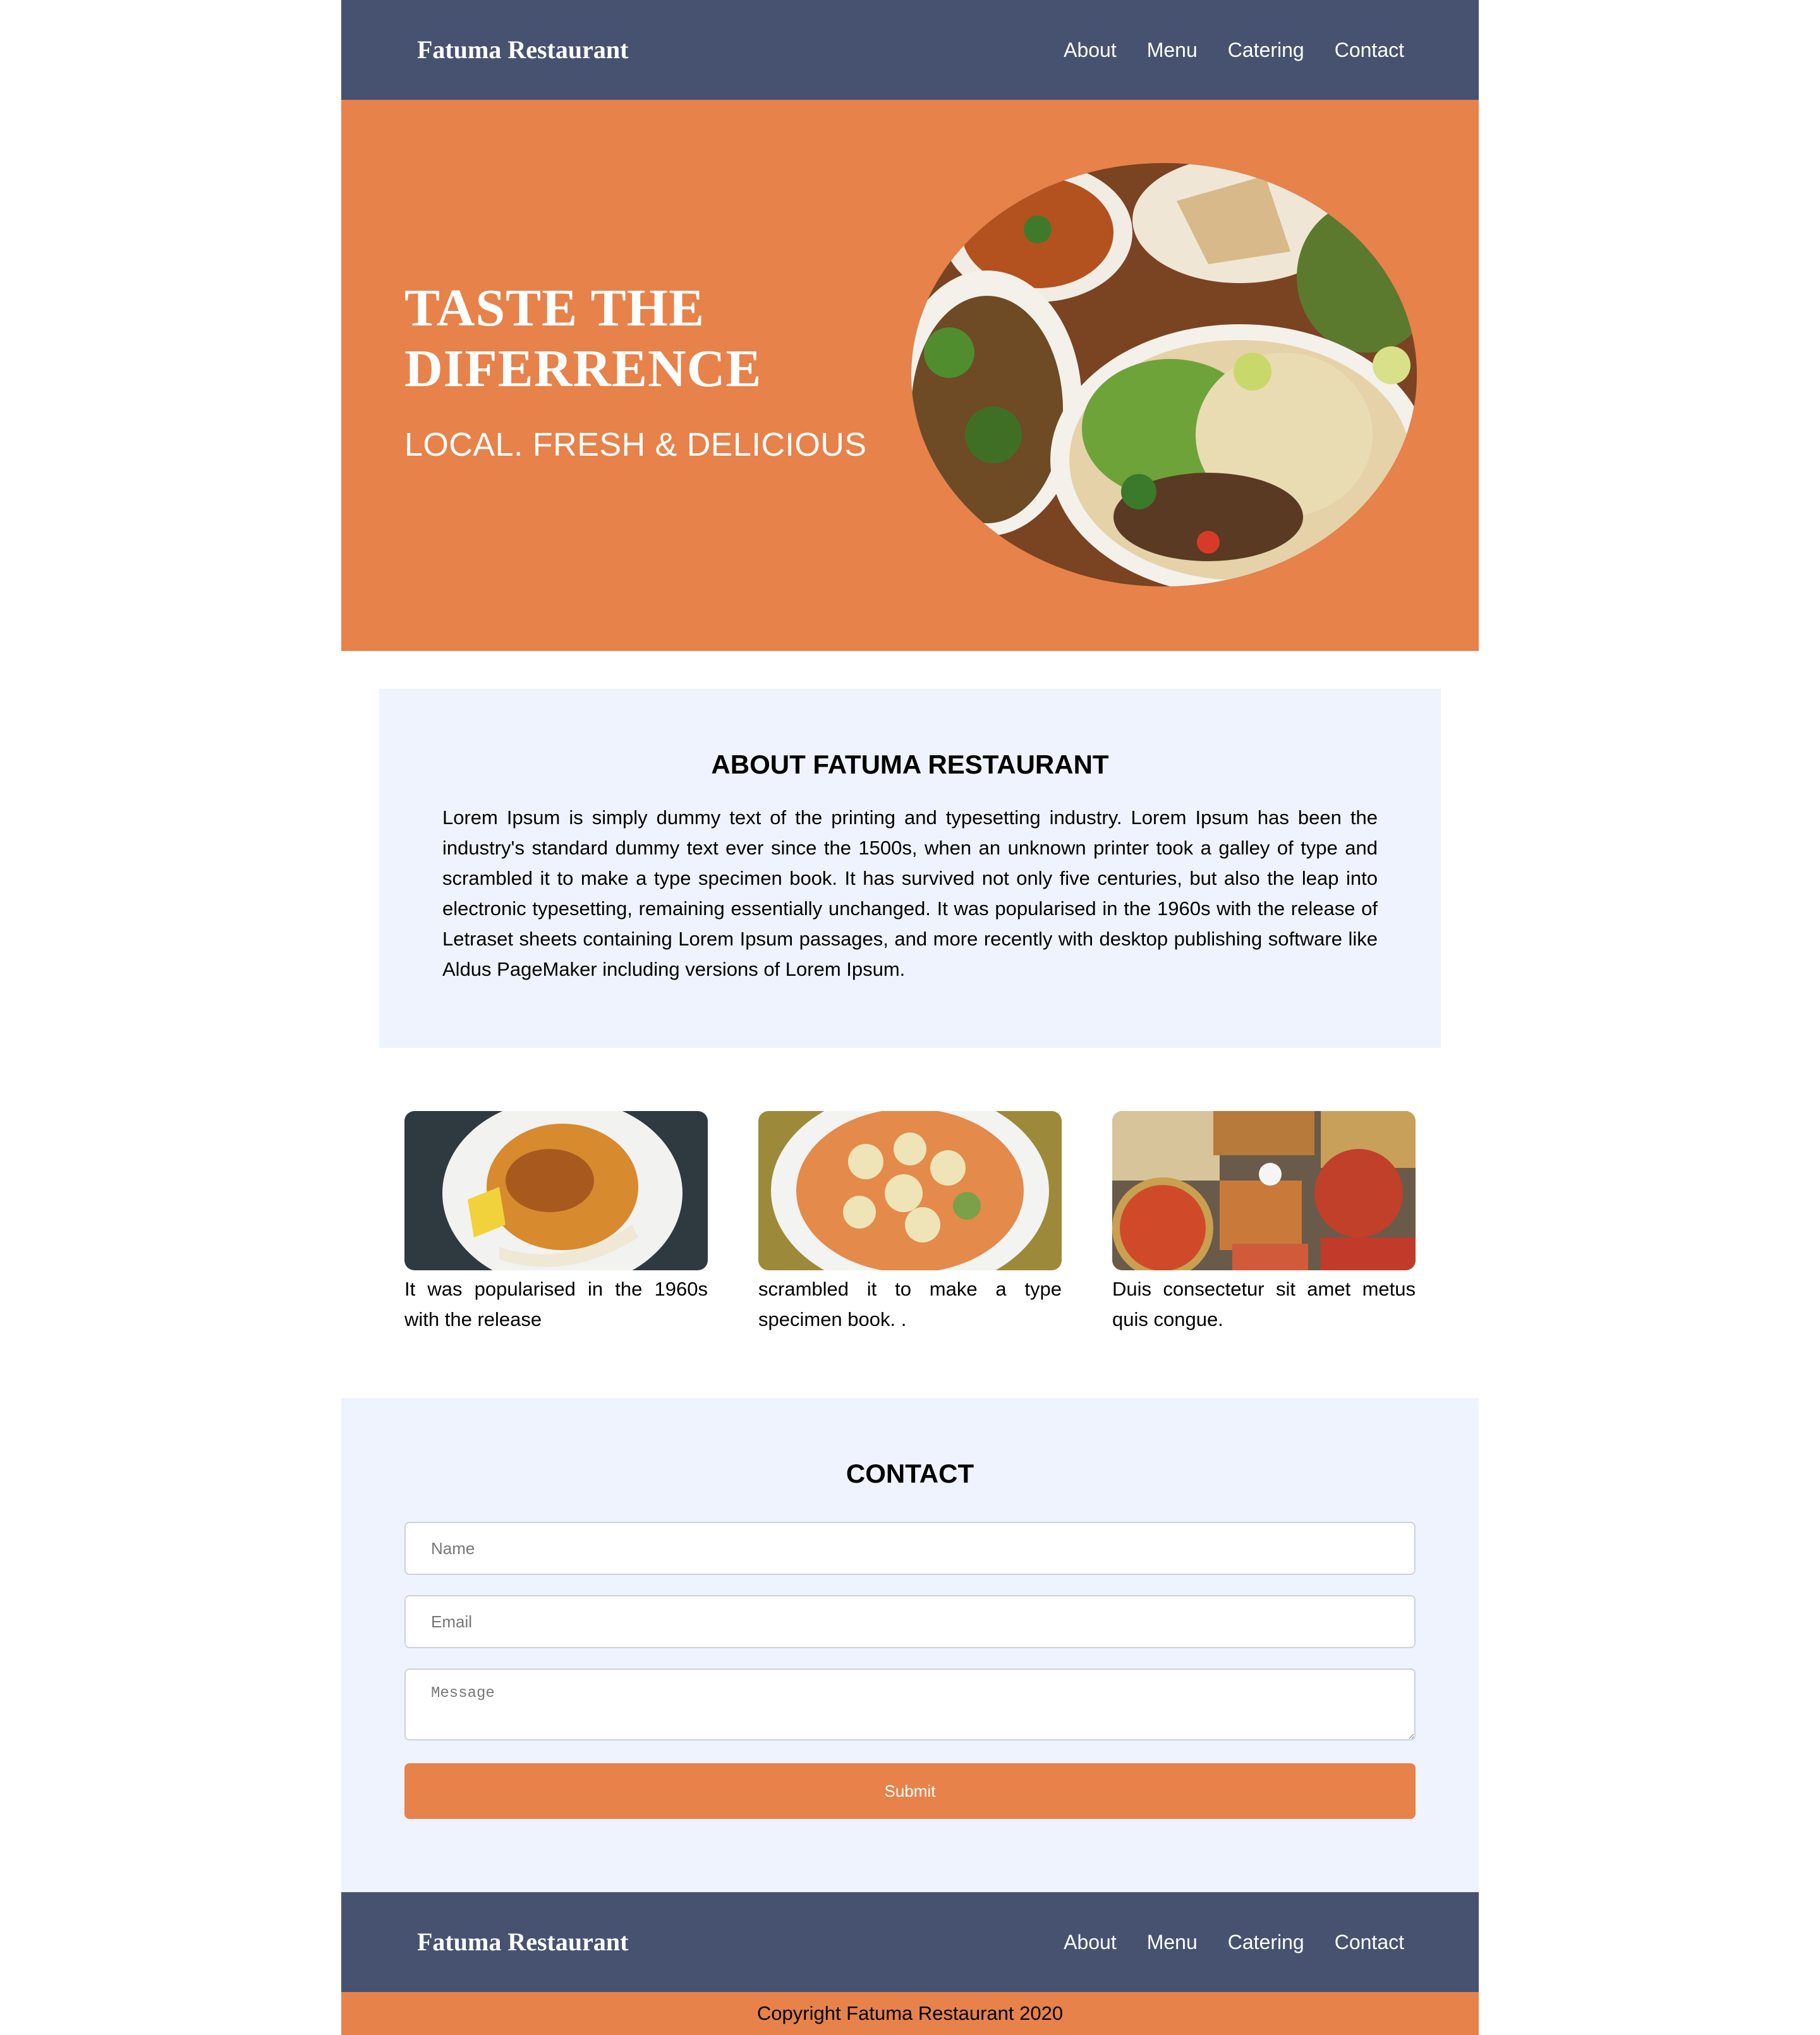 This screenshot has height=2035, width=1820. I want to click on footer-nav-link-catering: Catering, so click(1266, 1942).